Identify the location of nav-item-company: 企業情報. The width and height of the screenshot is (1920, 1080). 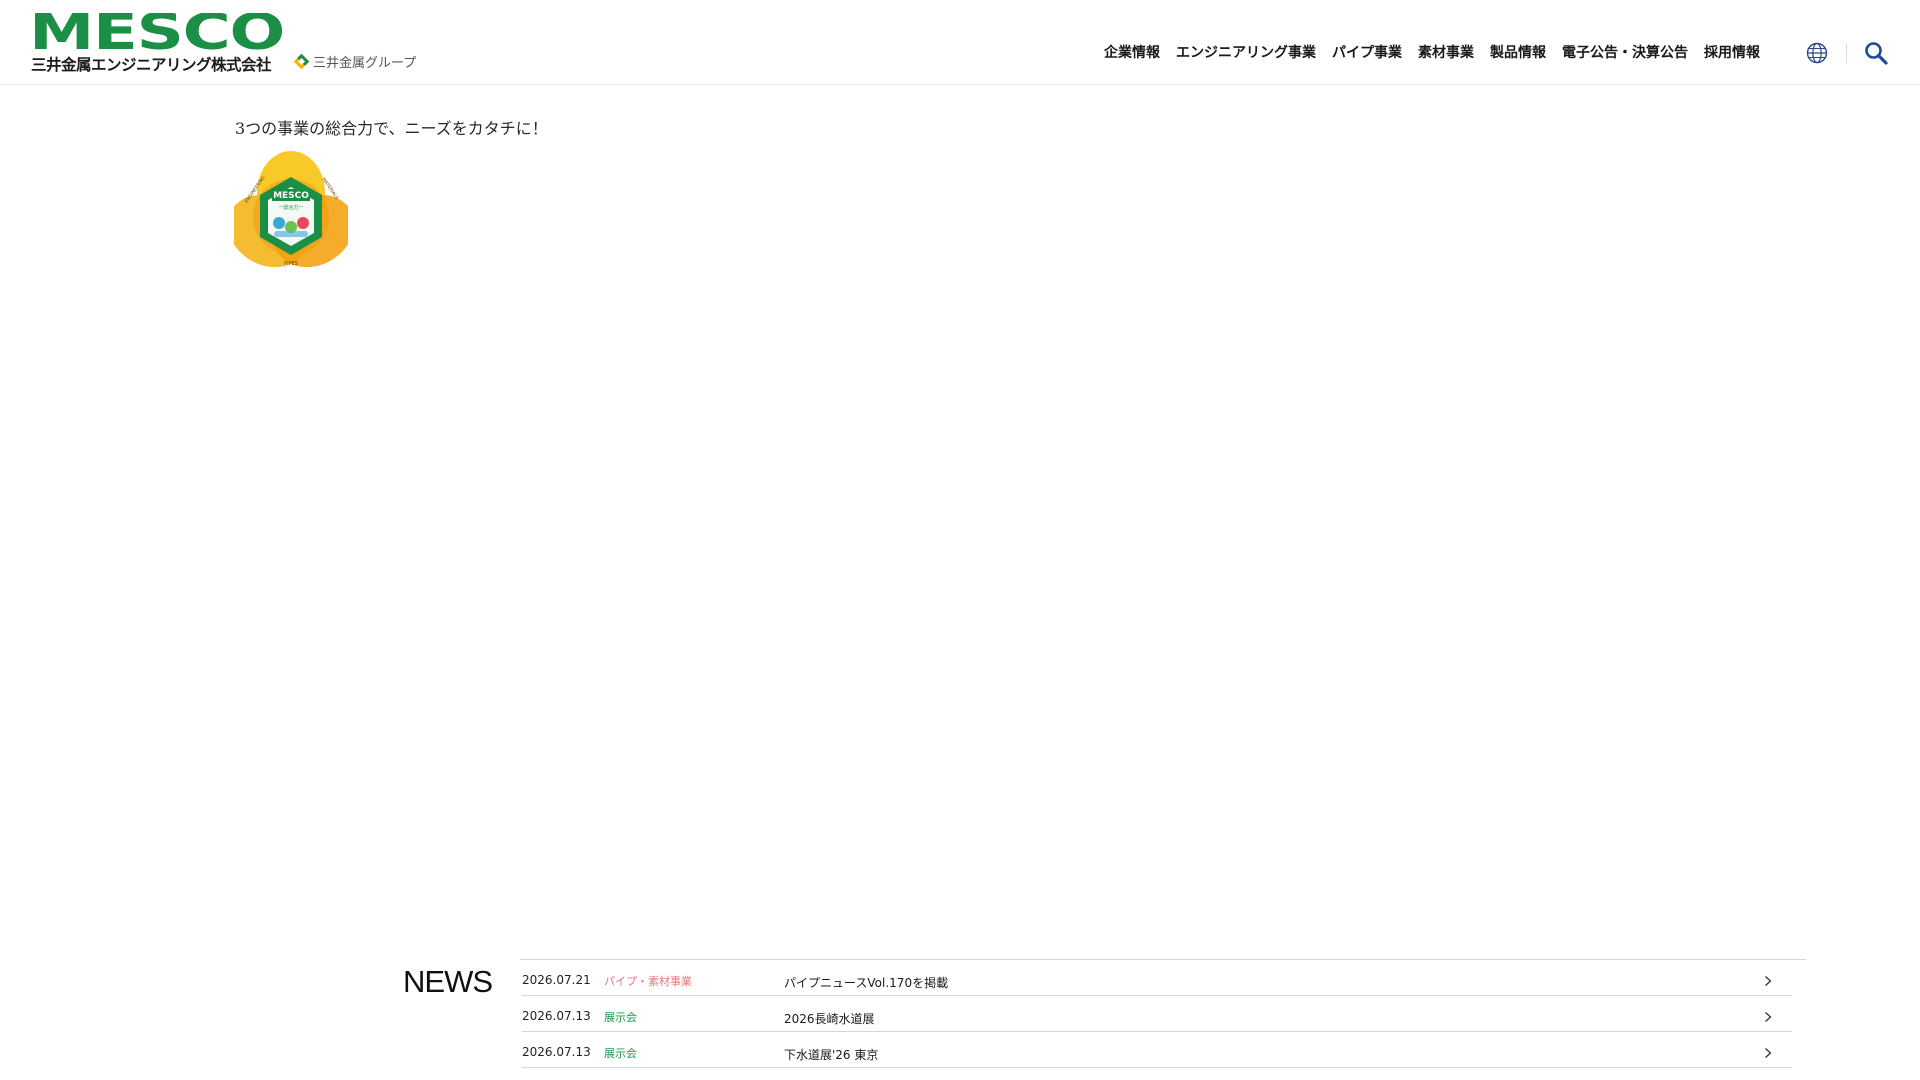
(1132, 53).